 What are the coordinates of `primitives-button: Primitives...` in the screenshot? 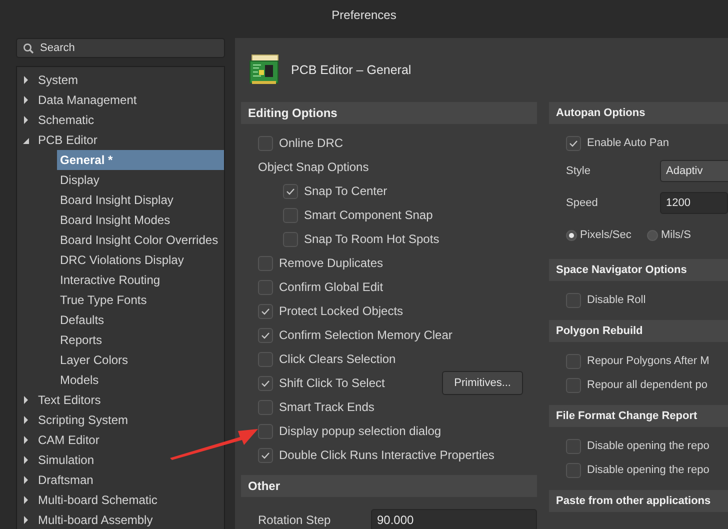 It's located at (482, 383).